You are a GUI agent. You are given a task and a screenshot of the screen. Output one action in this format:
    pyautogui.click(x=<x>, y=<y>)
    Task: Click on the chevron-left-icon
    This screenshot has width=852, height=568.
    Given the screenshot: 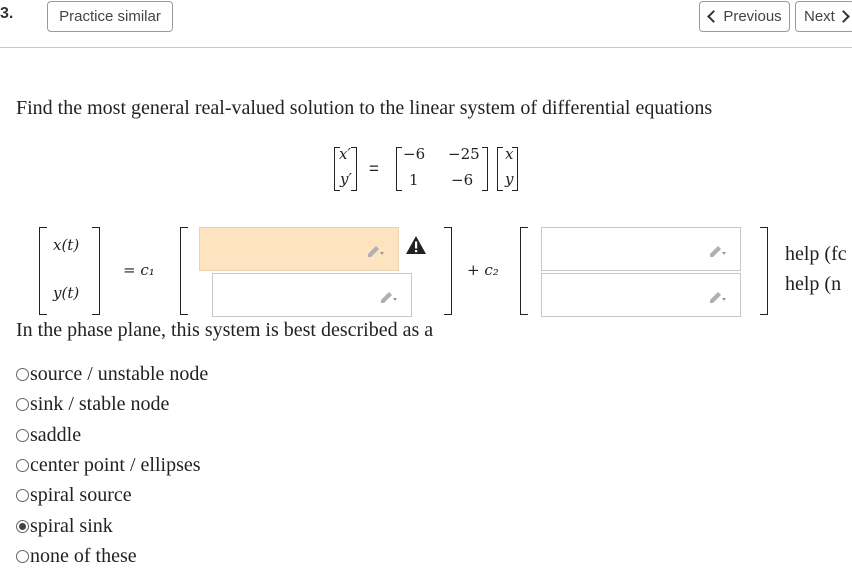 What is the action you would take?
    pyautogui.click(x=714, y=16)
    